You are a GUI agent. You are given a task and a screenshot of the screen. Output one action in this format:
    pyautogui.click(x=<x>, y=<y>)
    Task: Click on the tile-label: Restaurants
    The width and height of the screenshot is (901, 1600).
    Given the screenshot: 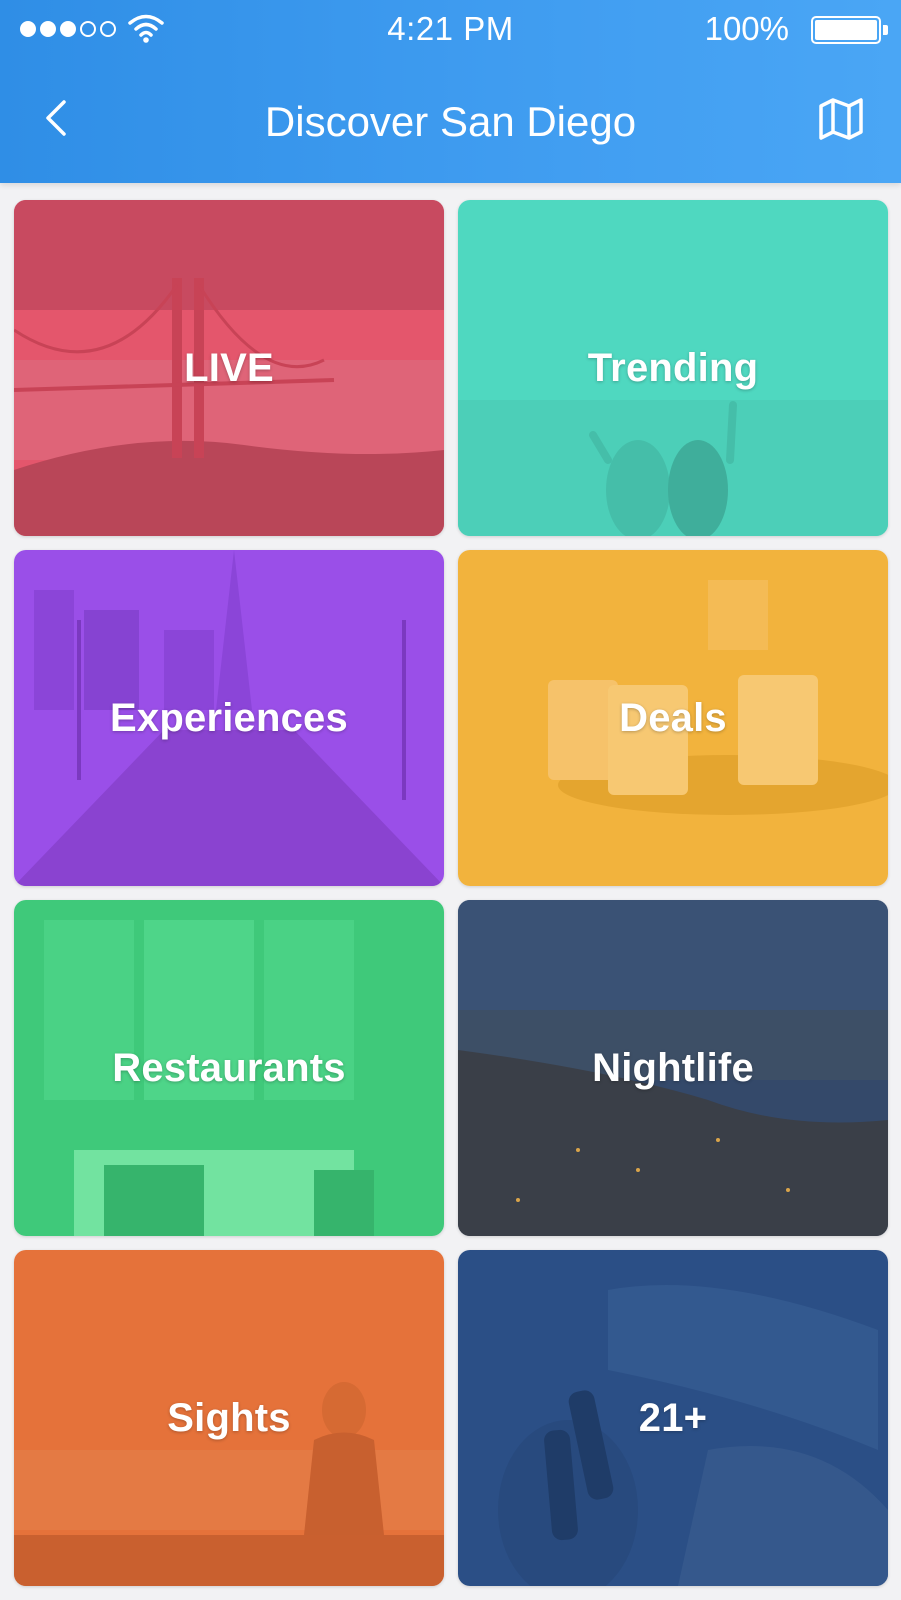 What is the action you would take?
    pyautogui.click(x=229, y=1067)
    